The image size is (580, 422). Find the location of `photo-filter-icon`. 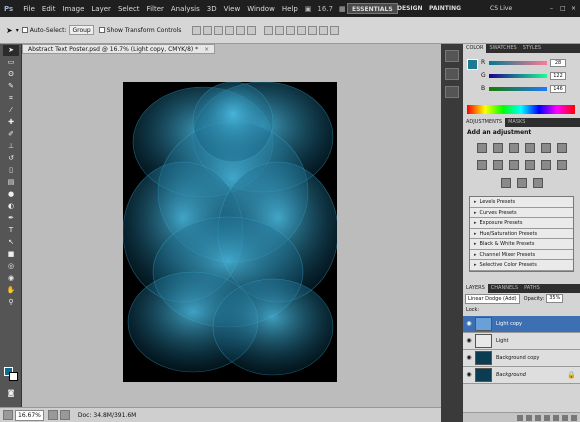

photo-filter-icon is located at coordinates (513, 165).